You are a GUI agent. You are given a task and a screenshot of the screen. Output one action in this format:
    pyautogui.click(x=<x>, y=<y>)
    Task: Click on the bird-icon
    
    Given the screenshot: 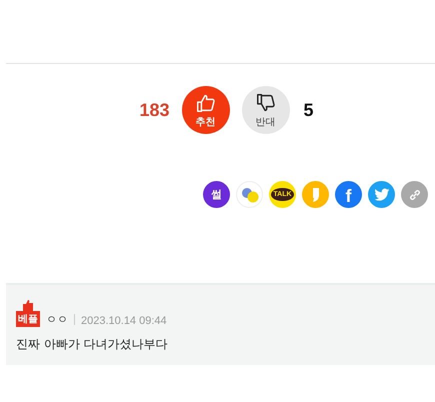 What is the action you would take?
    pyautogui.click(x=382, y=195)
    